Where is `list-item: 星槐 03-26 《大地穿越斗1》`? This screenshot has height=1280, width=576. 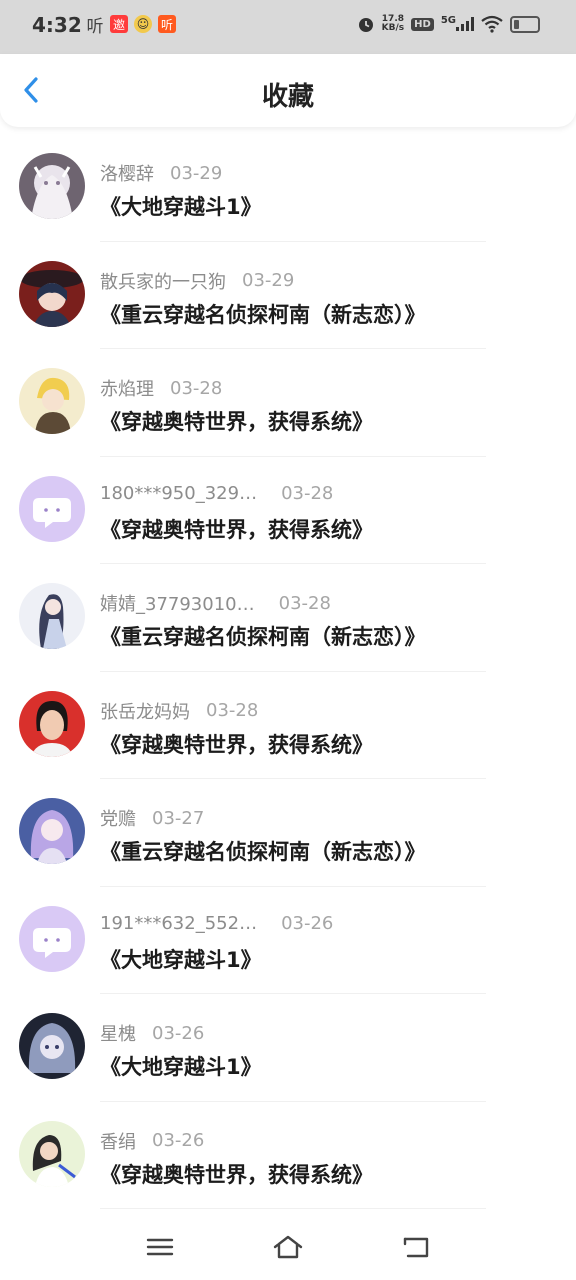 list-item: 星槐 03-26 《大地穿越斗1》 is located at coordinates (288, 1048).